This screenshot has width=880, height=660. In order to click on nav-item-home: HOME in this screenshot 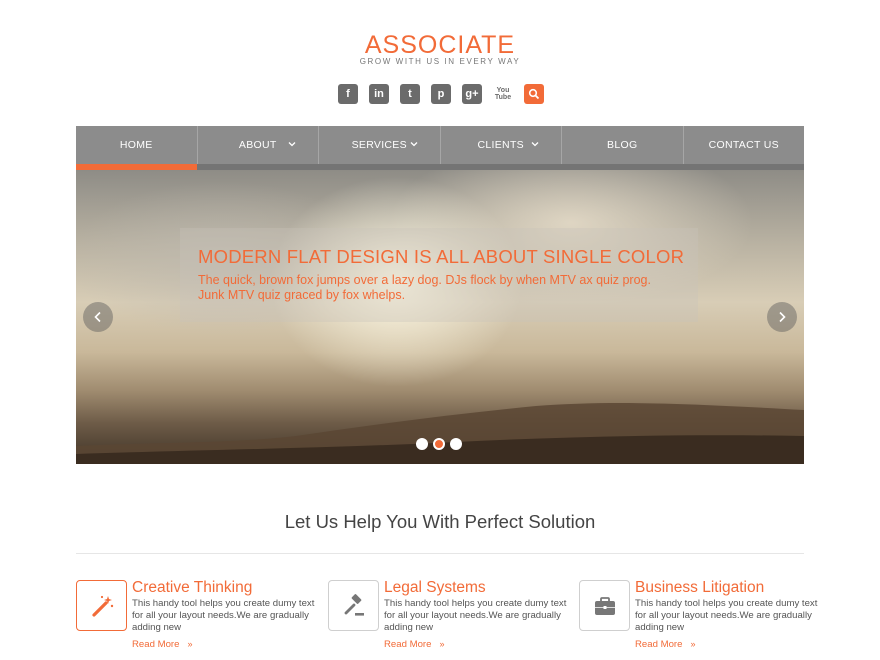, I will do `click(137, 145)`.